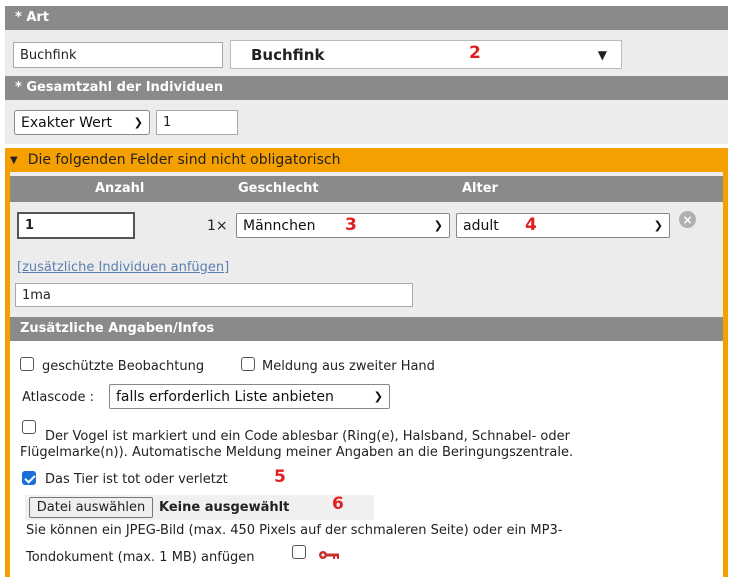 This screenshot has width=733, height=577. I want to click on multiplier-label: 1×, so click(217, 226).